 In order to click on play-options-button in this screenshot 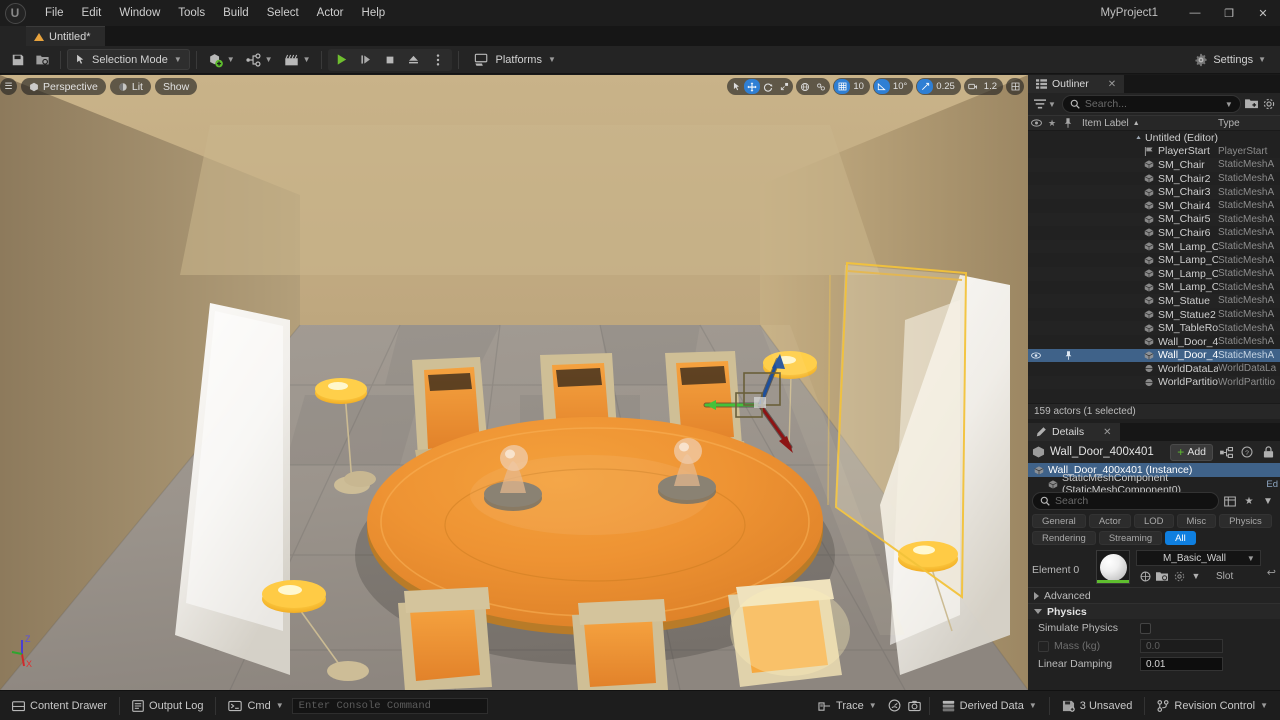, I will do `click(438, 60)`.